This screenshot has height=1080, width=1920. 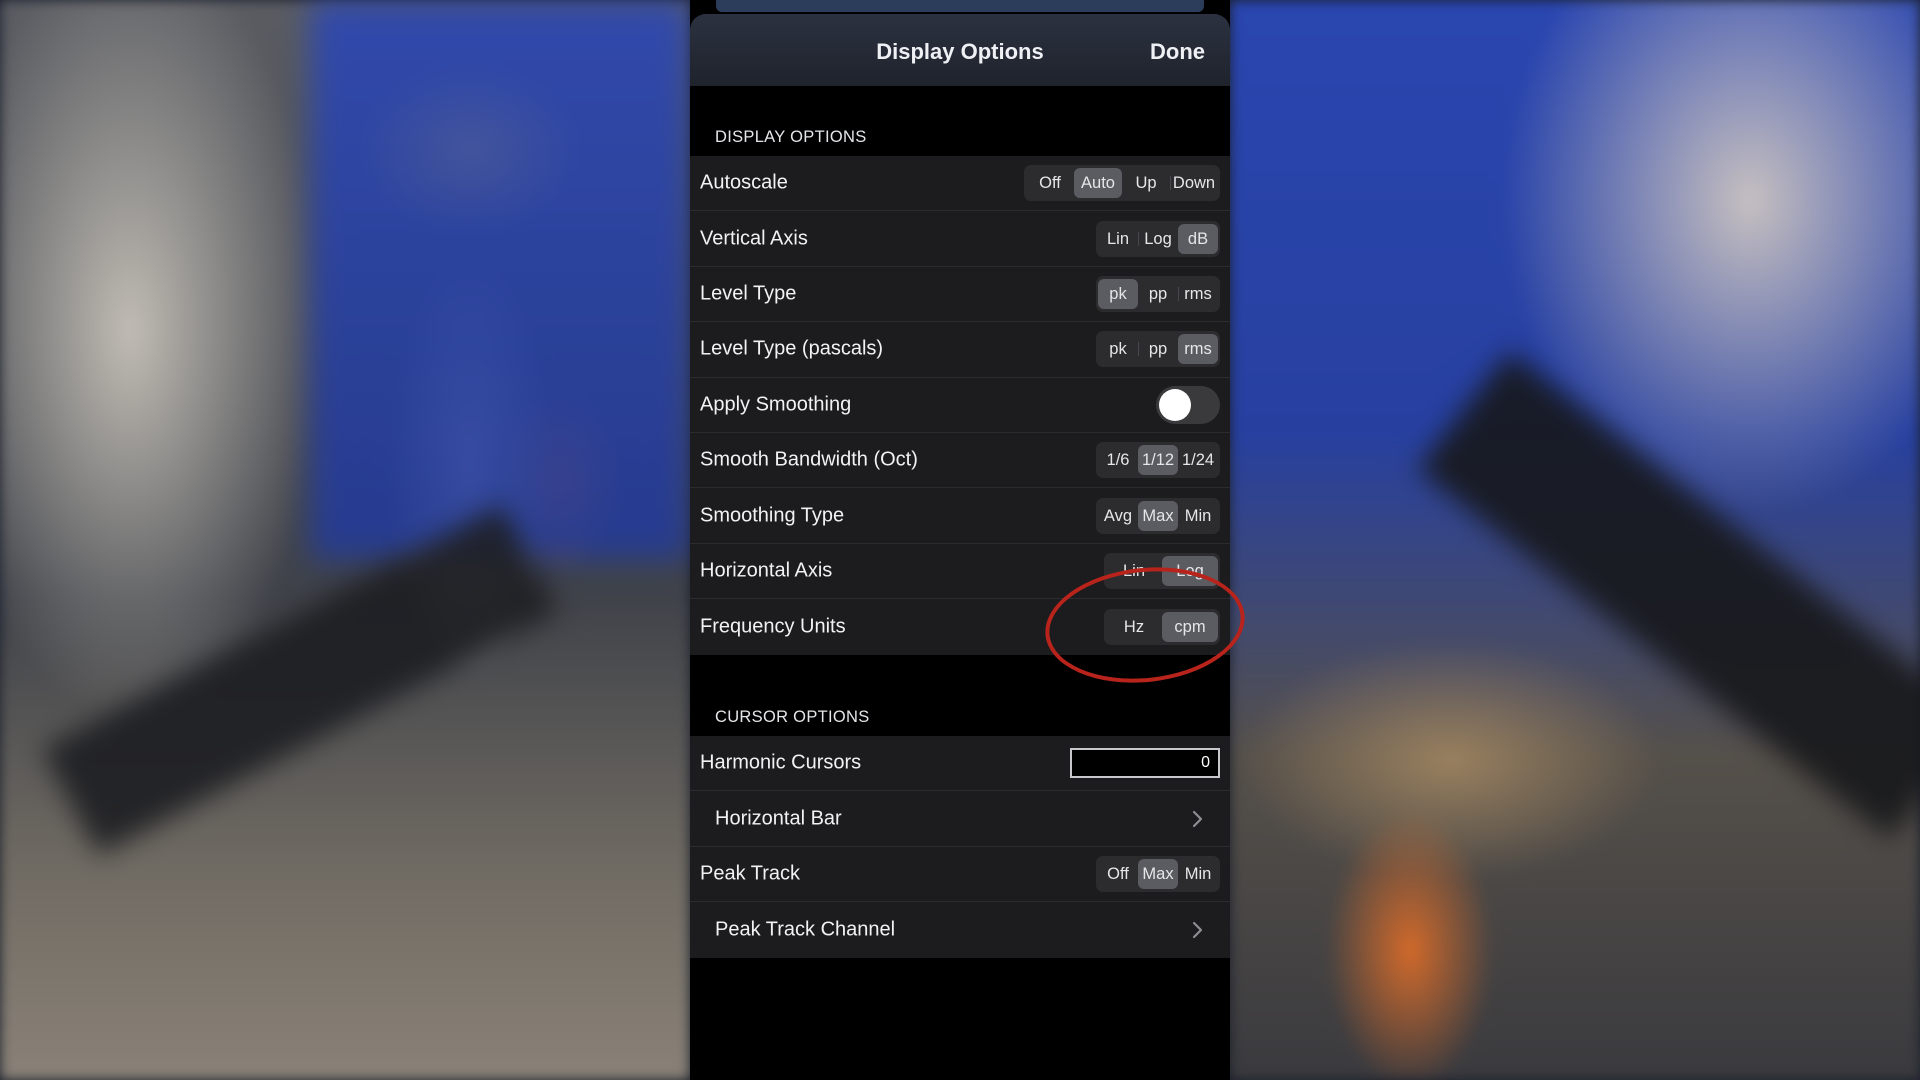 What do you see at coordinates (772, 515) in the screenshot?
I see `smoothing-type-label: Smoothing Type` at bounding box center [772, 515].